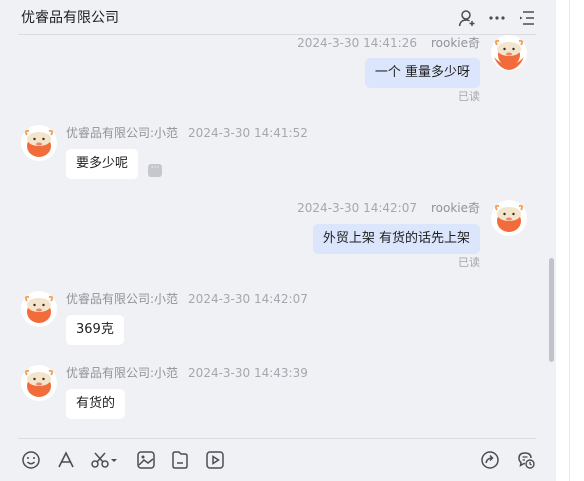  I want to click on message-more-button: ···, so click(155, 170).